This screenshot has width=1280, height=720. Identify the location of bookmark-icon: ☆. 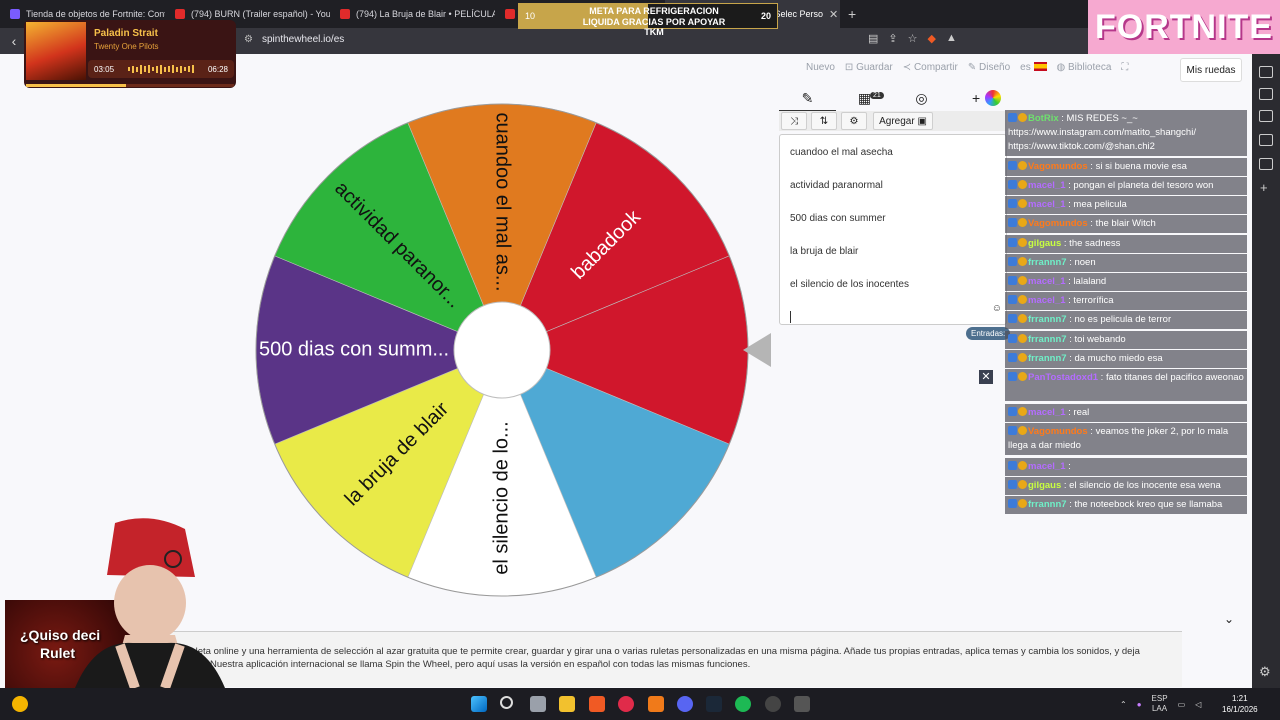
(913, 38).